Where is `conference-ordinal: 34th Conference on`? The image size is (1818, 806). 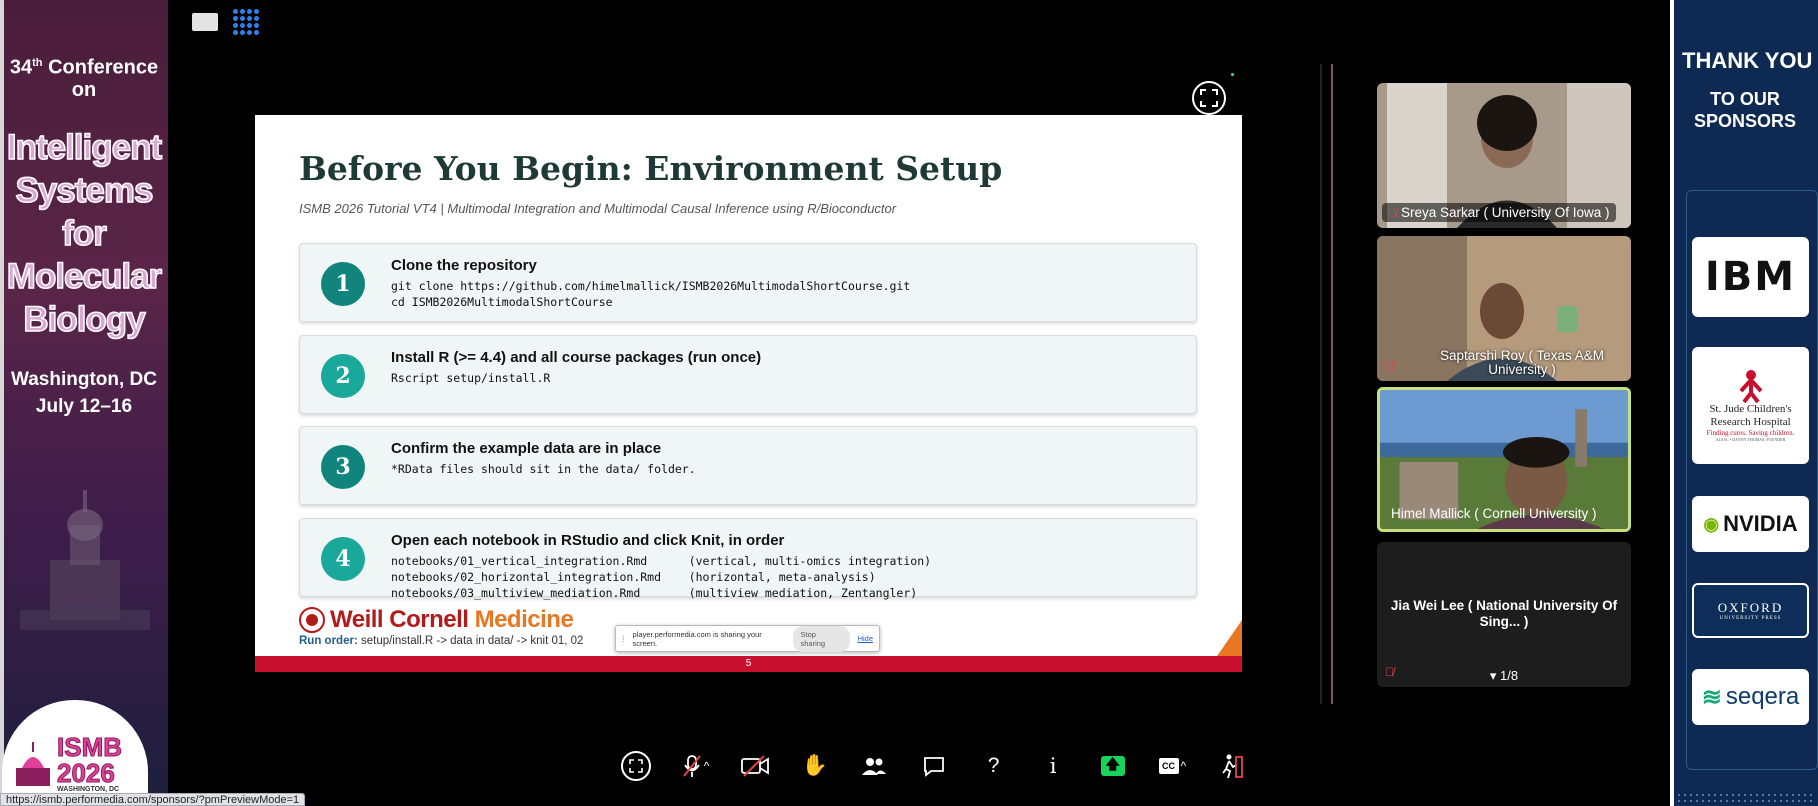
conference-ordinal: 34th Conference on is located at coordinates (84, 76).